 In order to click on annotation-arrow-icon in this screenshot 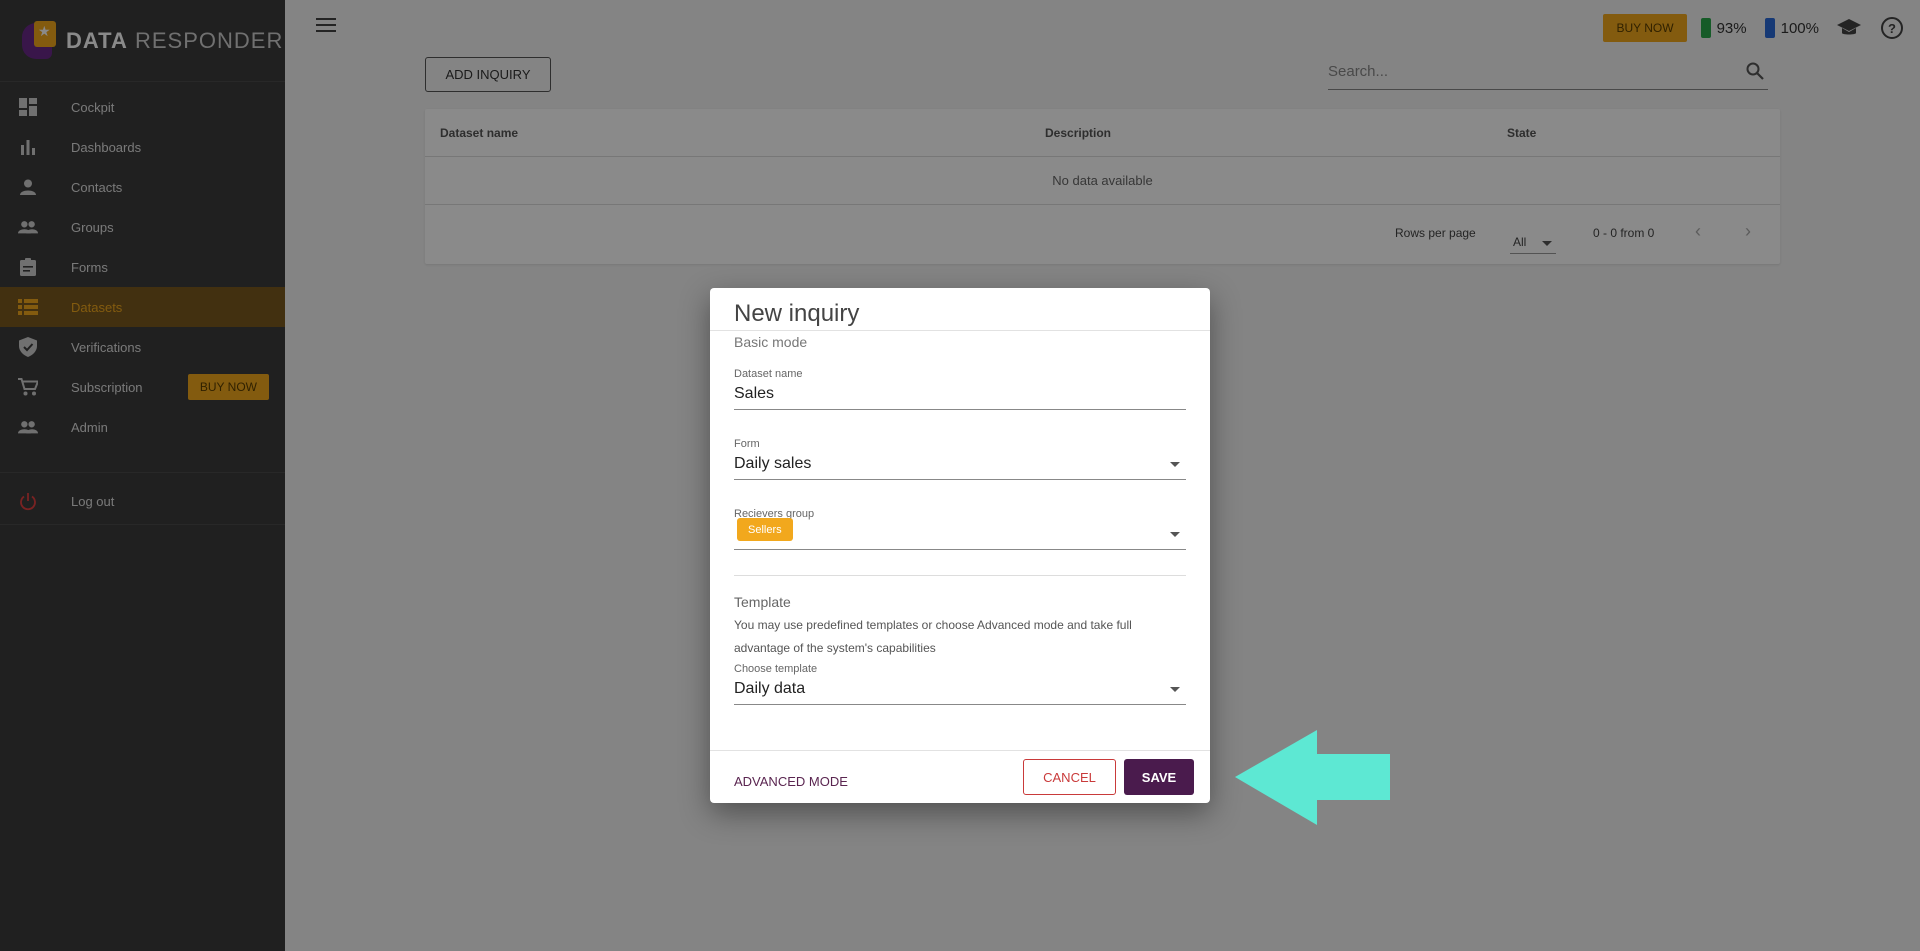, I will do `click(1312, 777)`.